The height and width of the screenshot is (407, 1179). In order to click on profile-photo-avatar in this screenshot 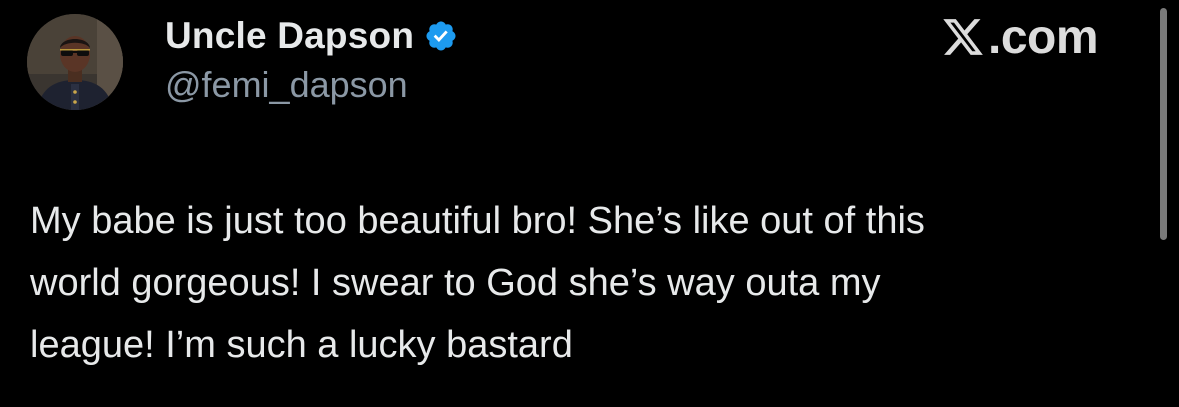, I will do `click(75, 62)`.